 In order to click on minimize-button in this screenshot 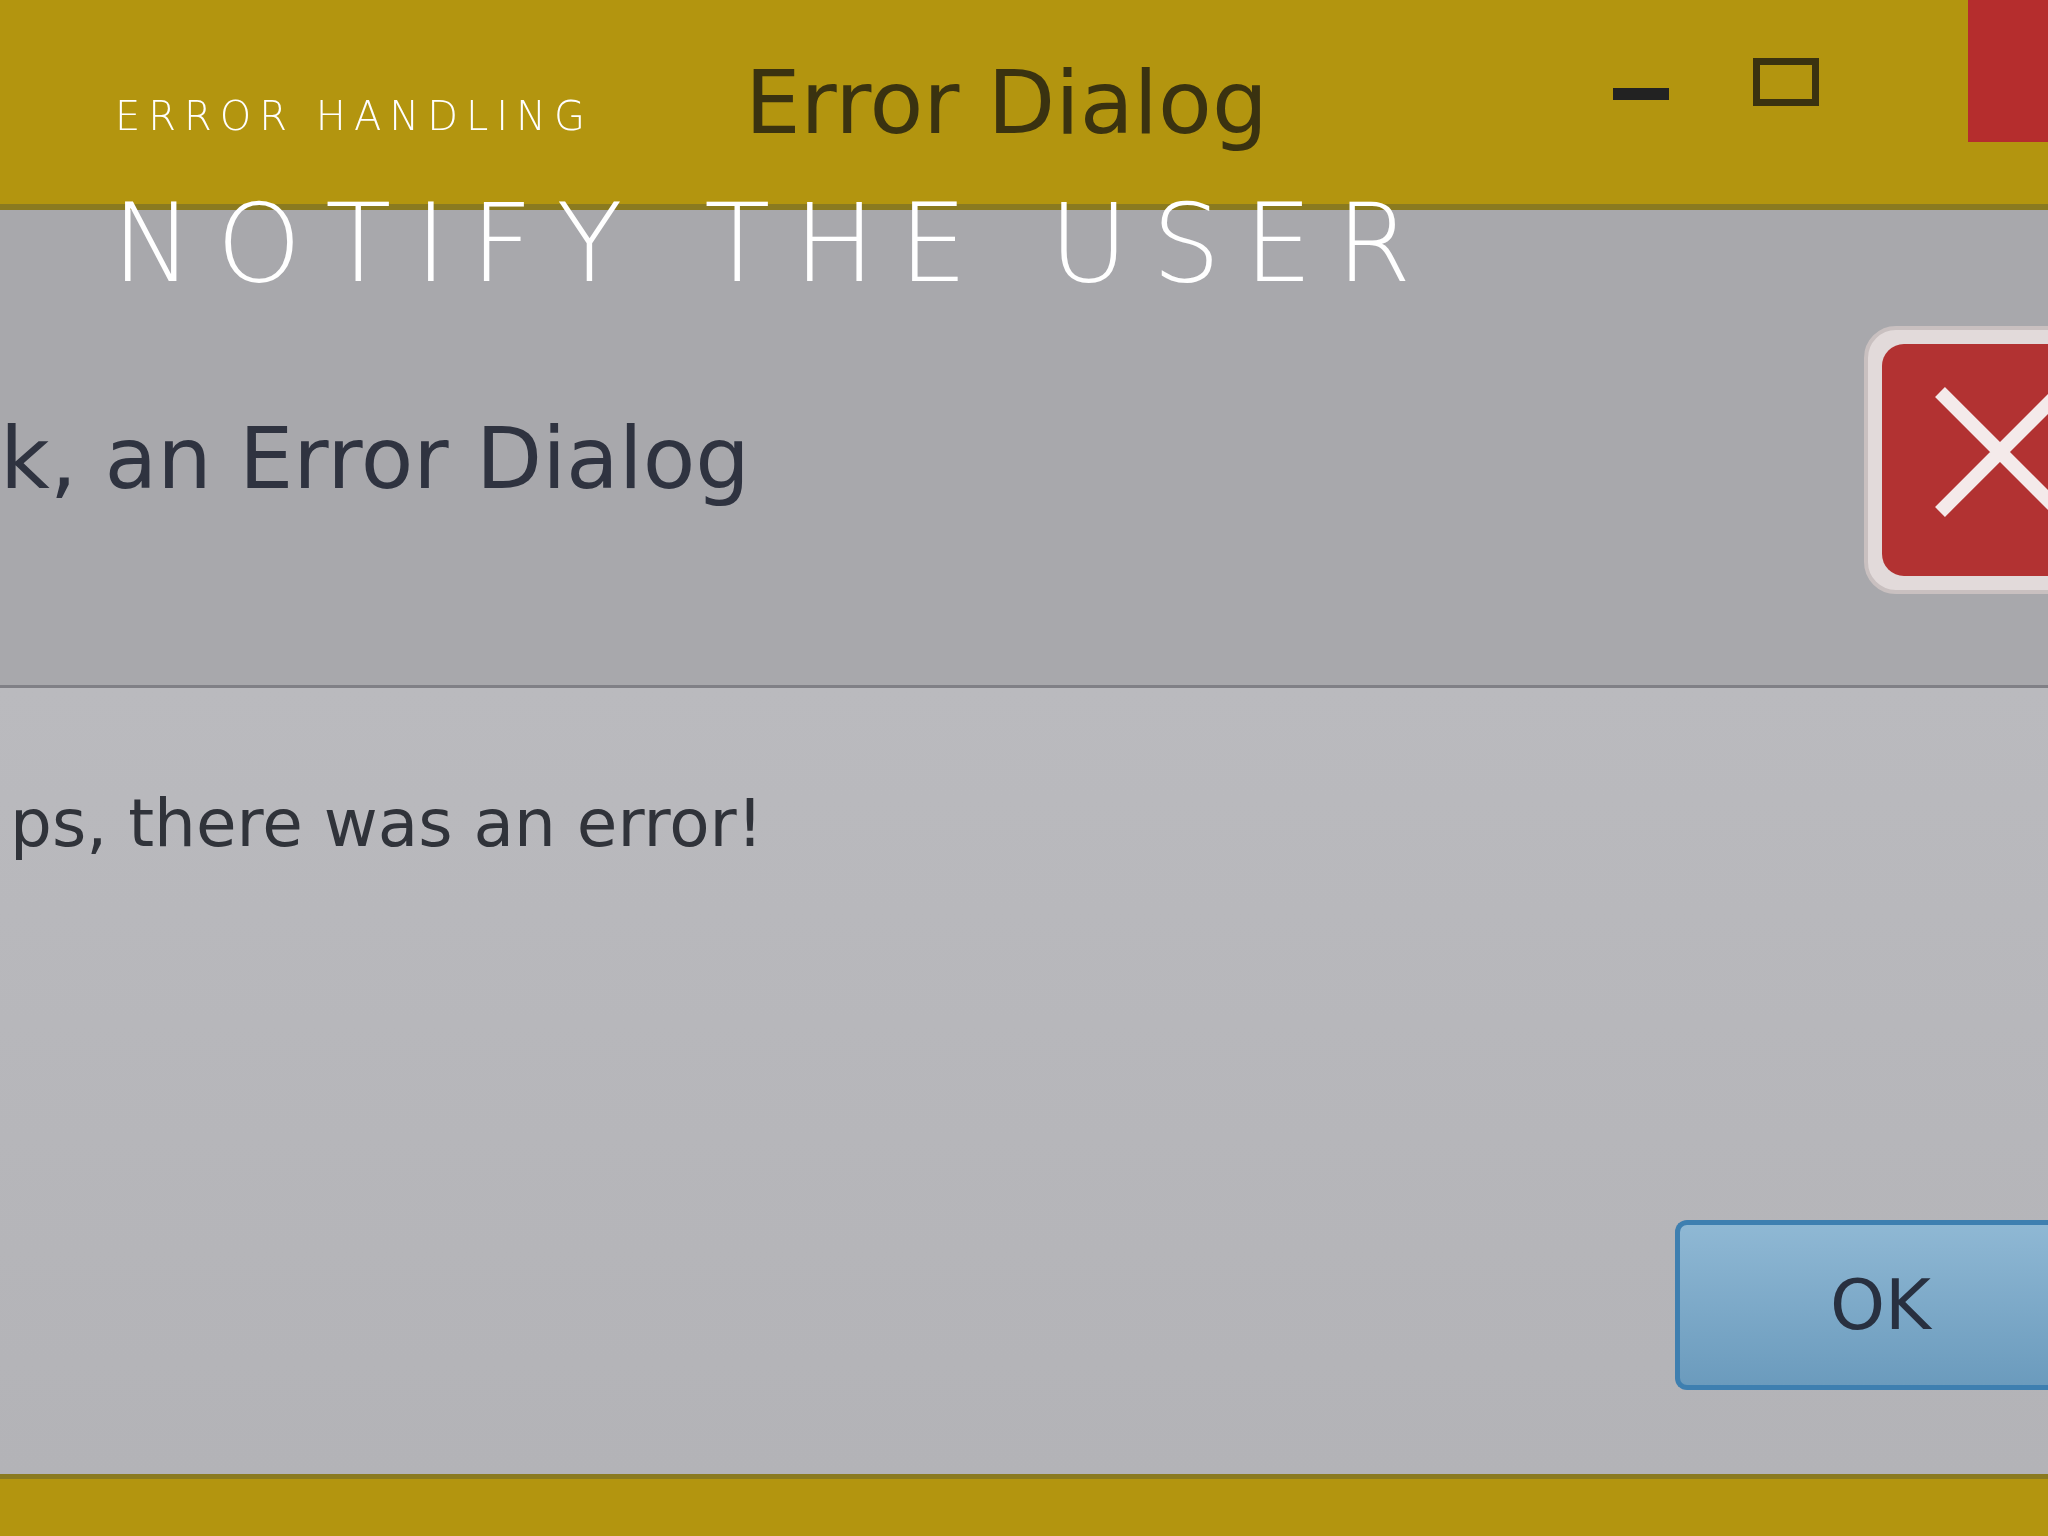, I will do `click(1640, 94)`.